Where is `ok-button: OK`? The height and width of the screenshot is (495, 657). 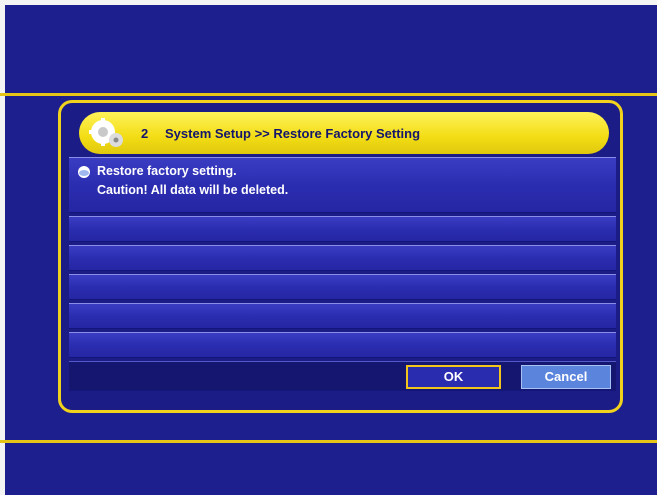 ok-button: OK is located at coordinates (453, 377).